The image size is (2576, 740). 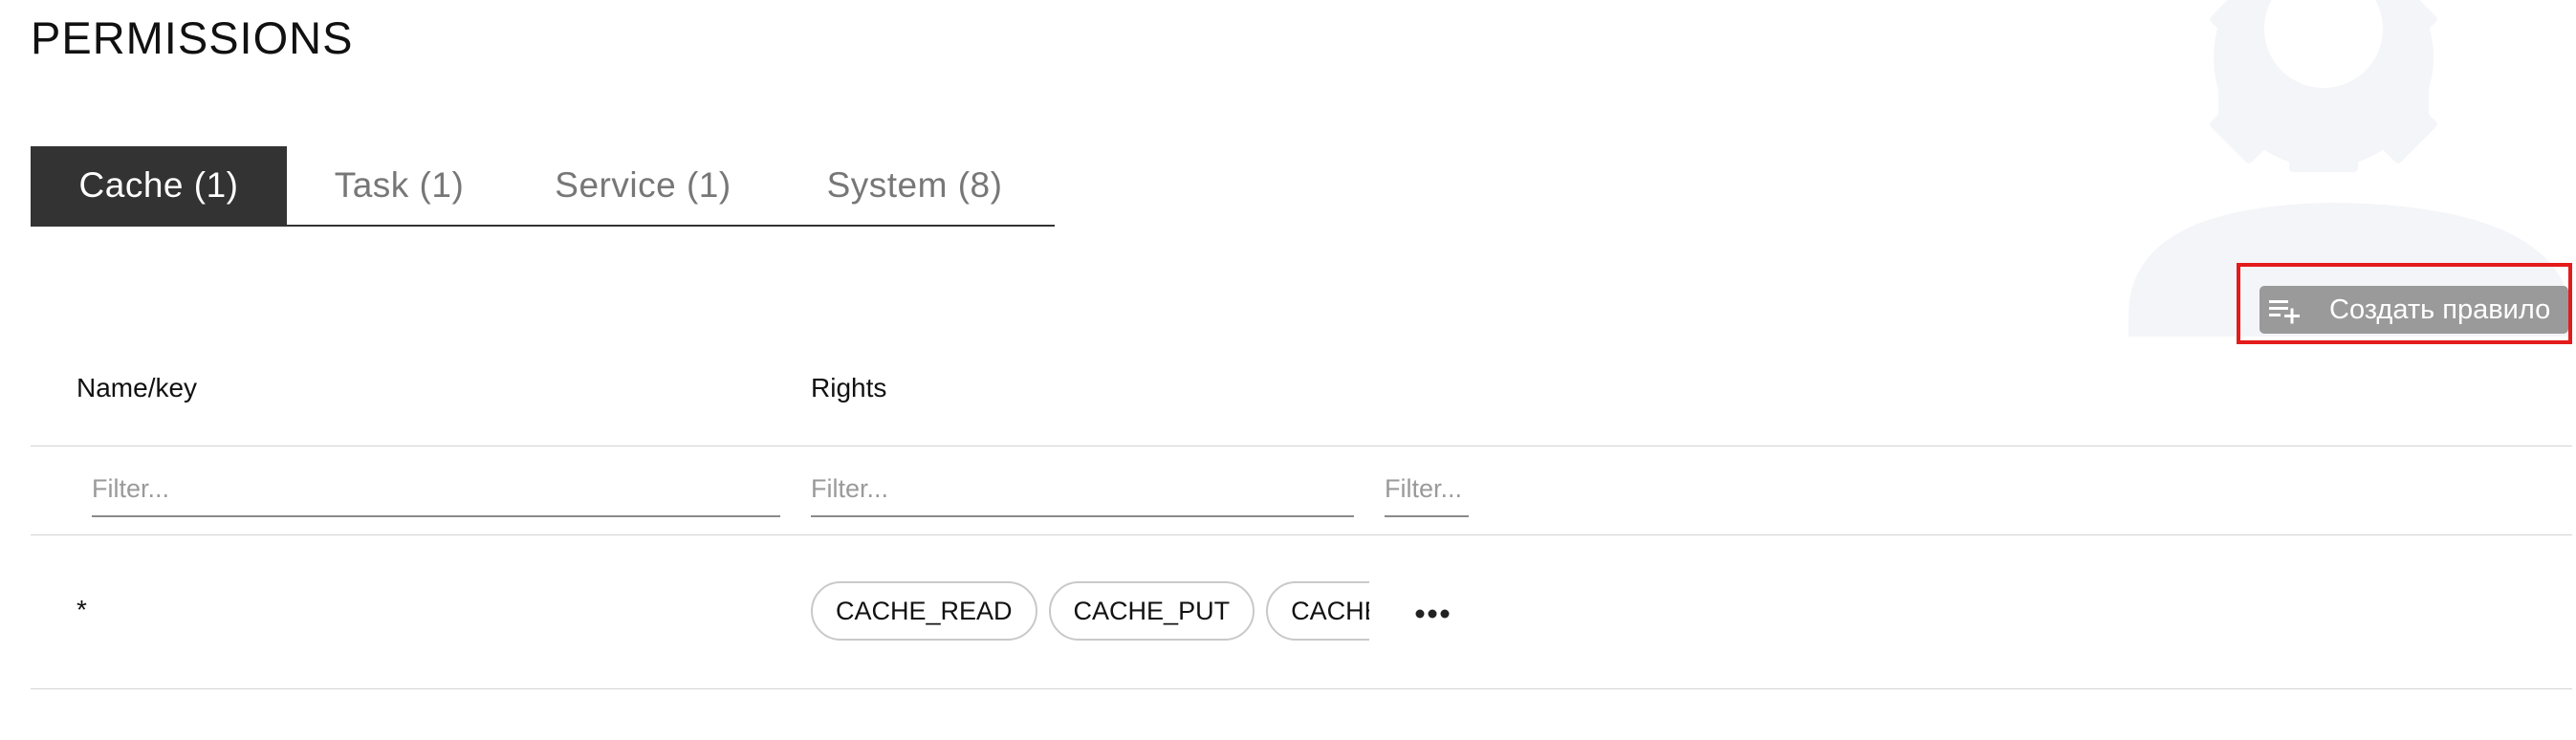 I want to click on create-rule-label: Создать правило, so click(x=2440, y=309).